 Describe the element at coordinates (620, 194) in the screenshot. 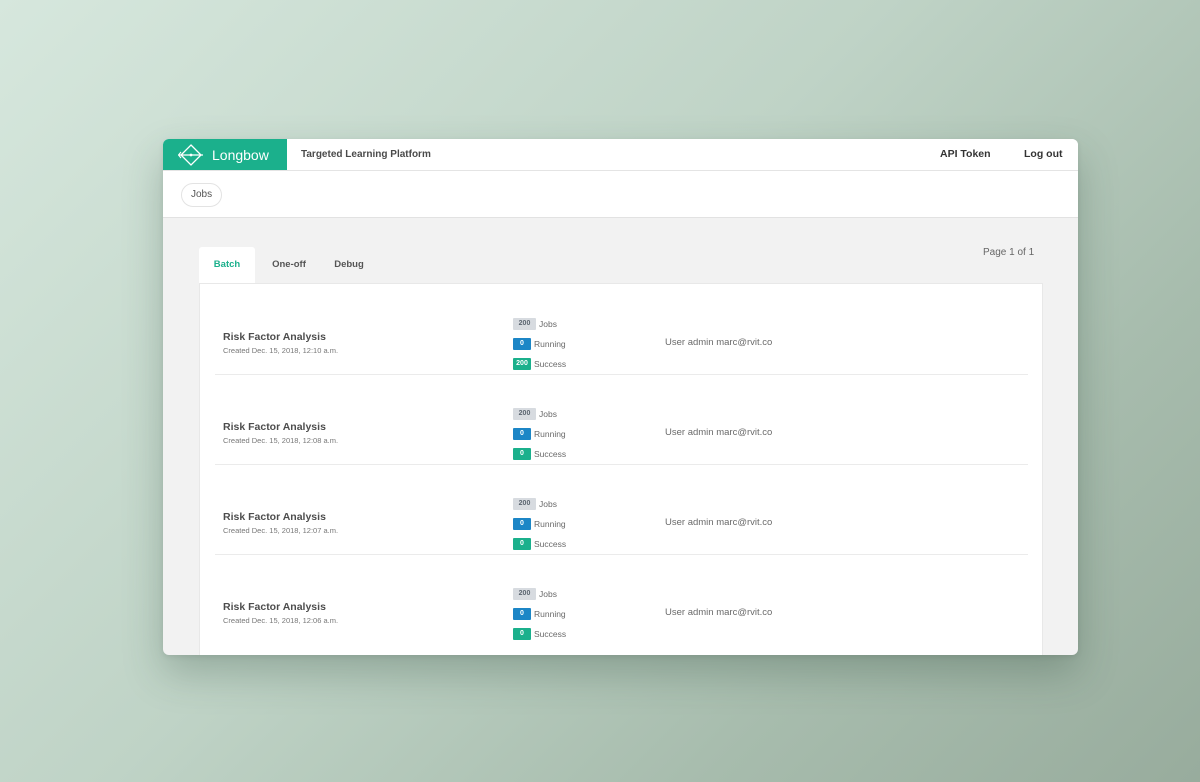

I see `breadcrumb-bar: Jobs` at that location.